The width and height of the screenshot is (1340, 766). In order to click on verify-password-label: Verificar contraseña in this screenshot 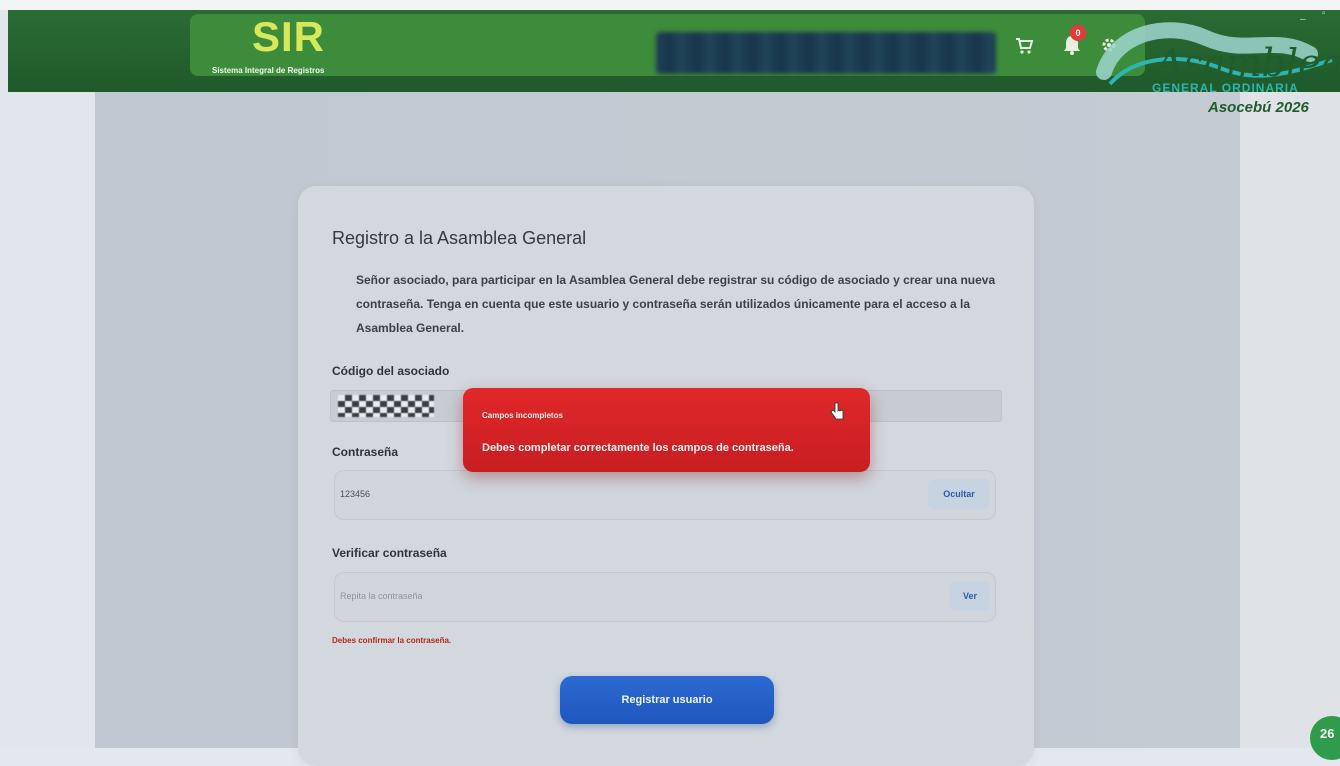, I will do `click(389, 553)`.